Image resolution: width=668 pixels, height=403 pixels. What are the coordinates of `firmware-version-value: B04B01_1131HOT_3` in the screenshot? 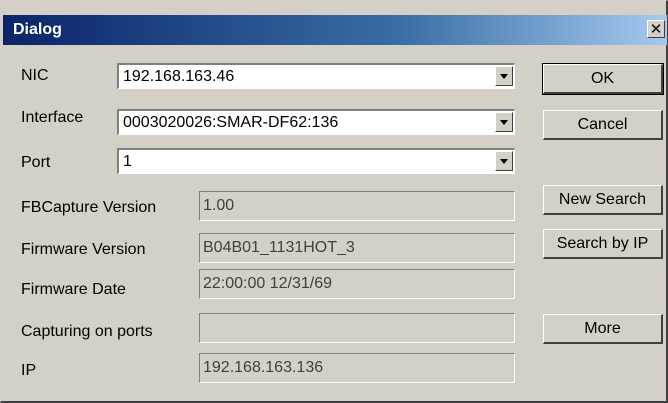 It's located at (279, 247).